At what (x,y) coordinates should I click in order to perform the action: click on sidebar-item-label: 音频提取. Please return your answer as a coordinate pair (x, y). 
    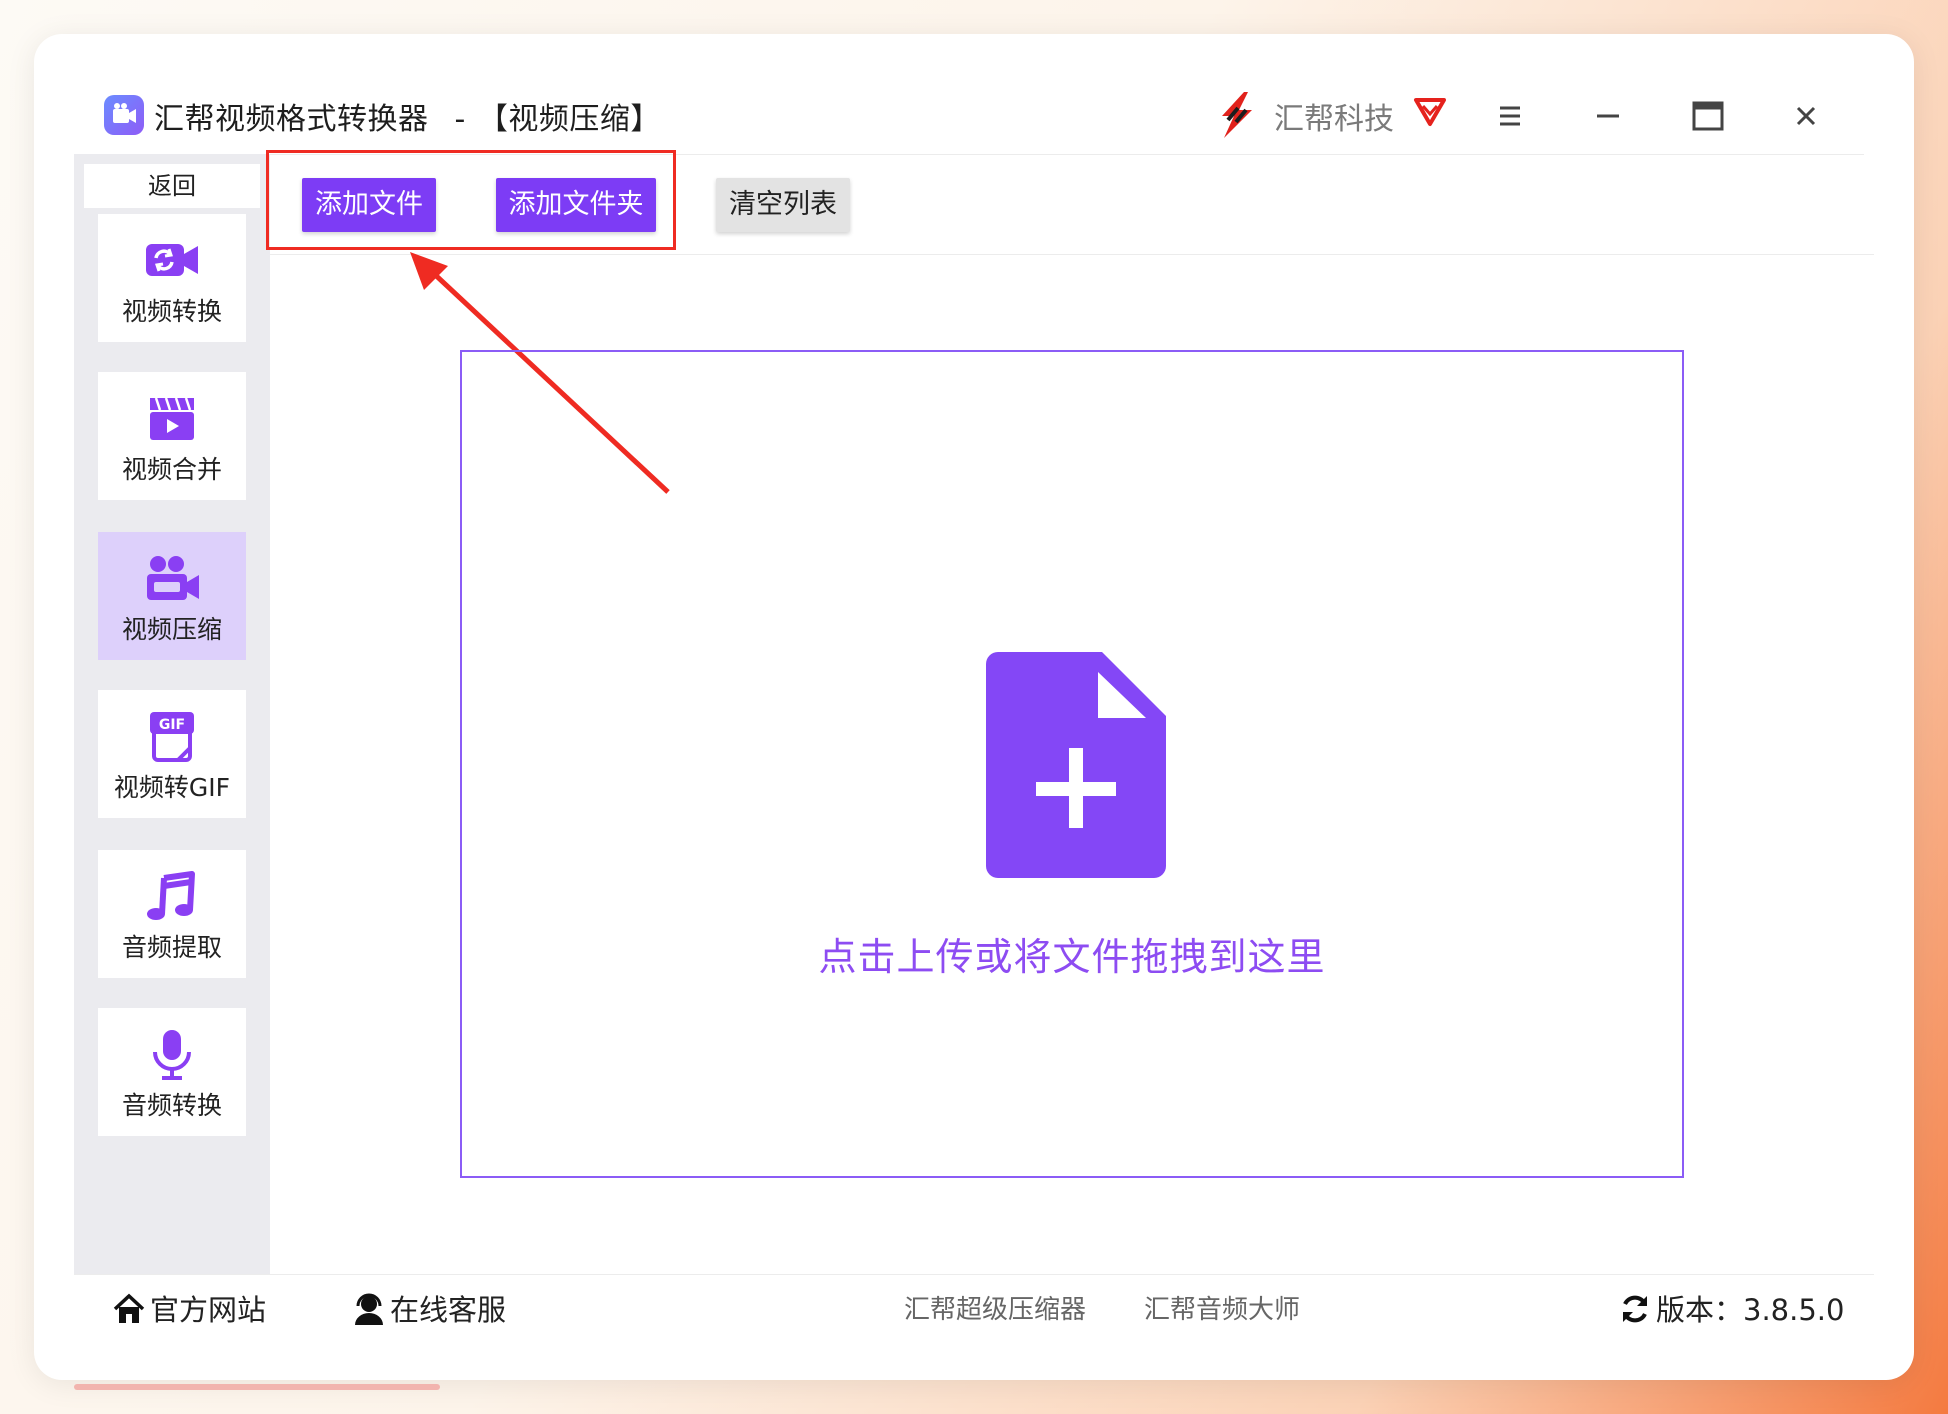
    Looking at the image, I should click on (171, 947).